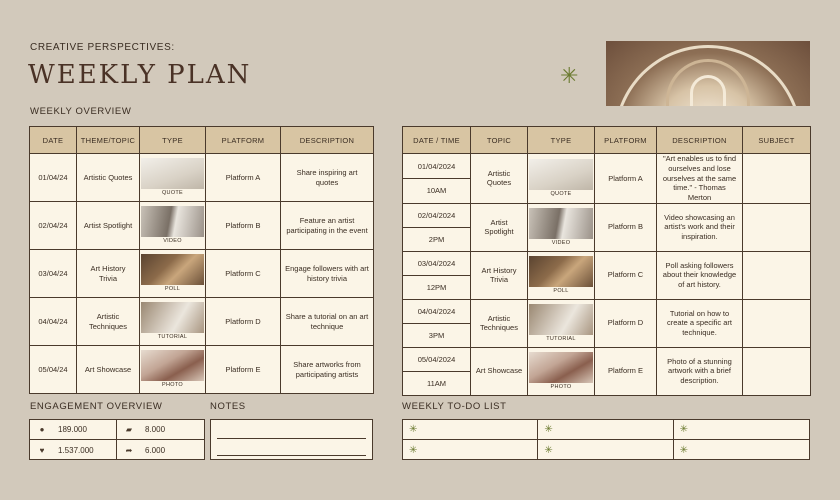  What do you see at coordinates (102, 47) in the screenshot?
I see `page-kicker: CREATIVE PERSPECTIVES:` at bounding box center [102, 47].